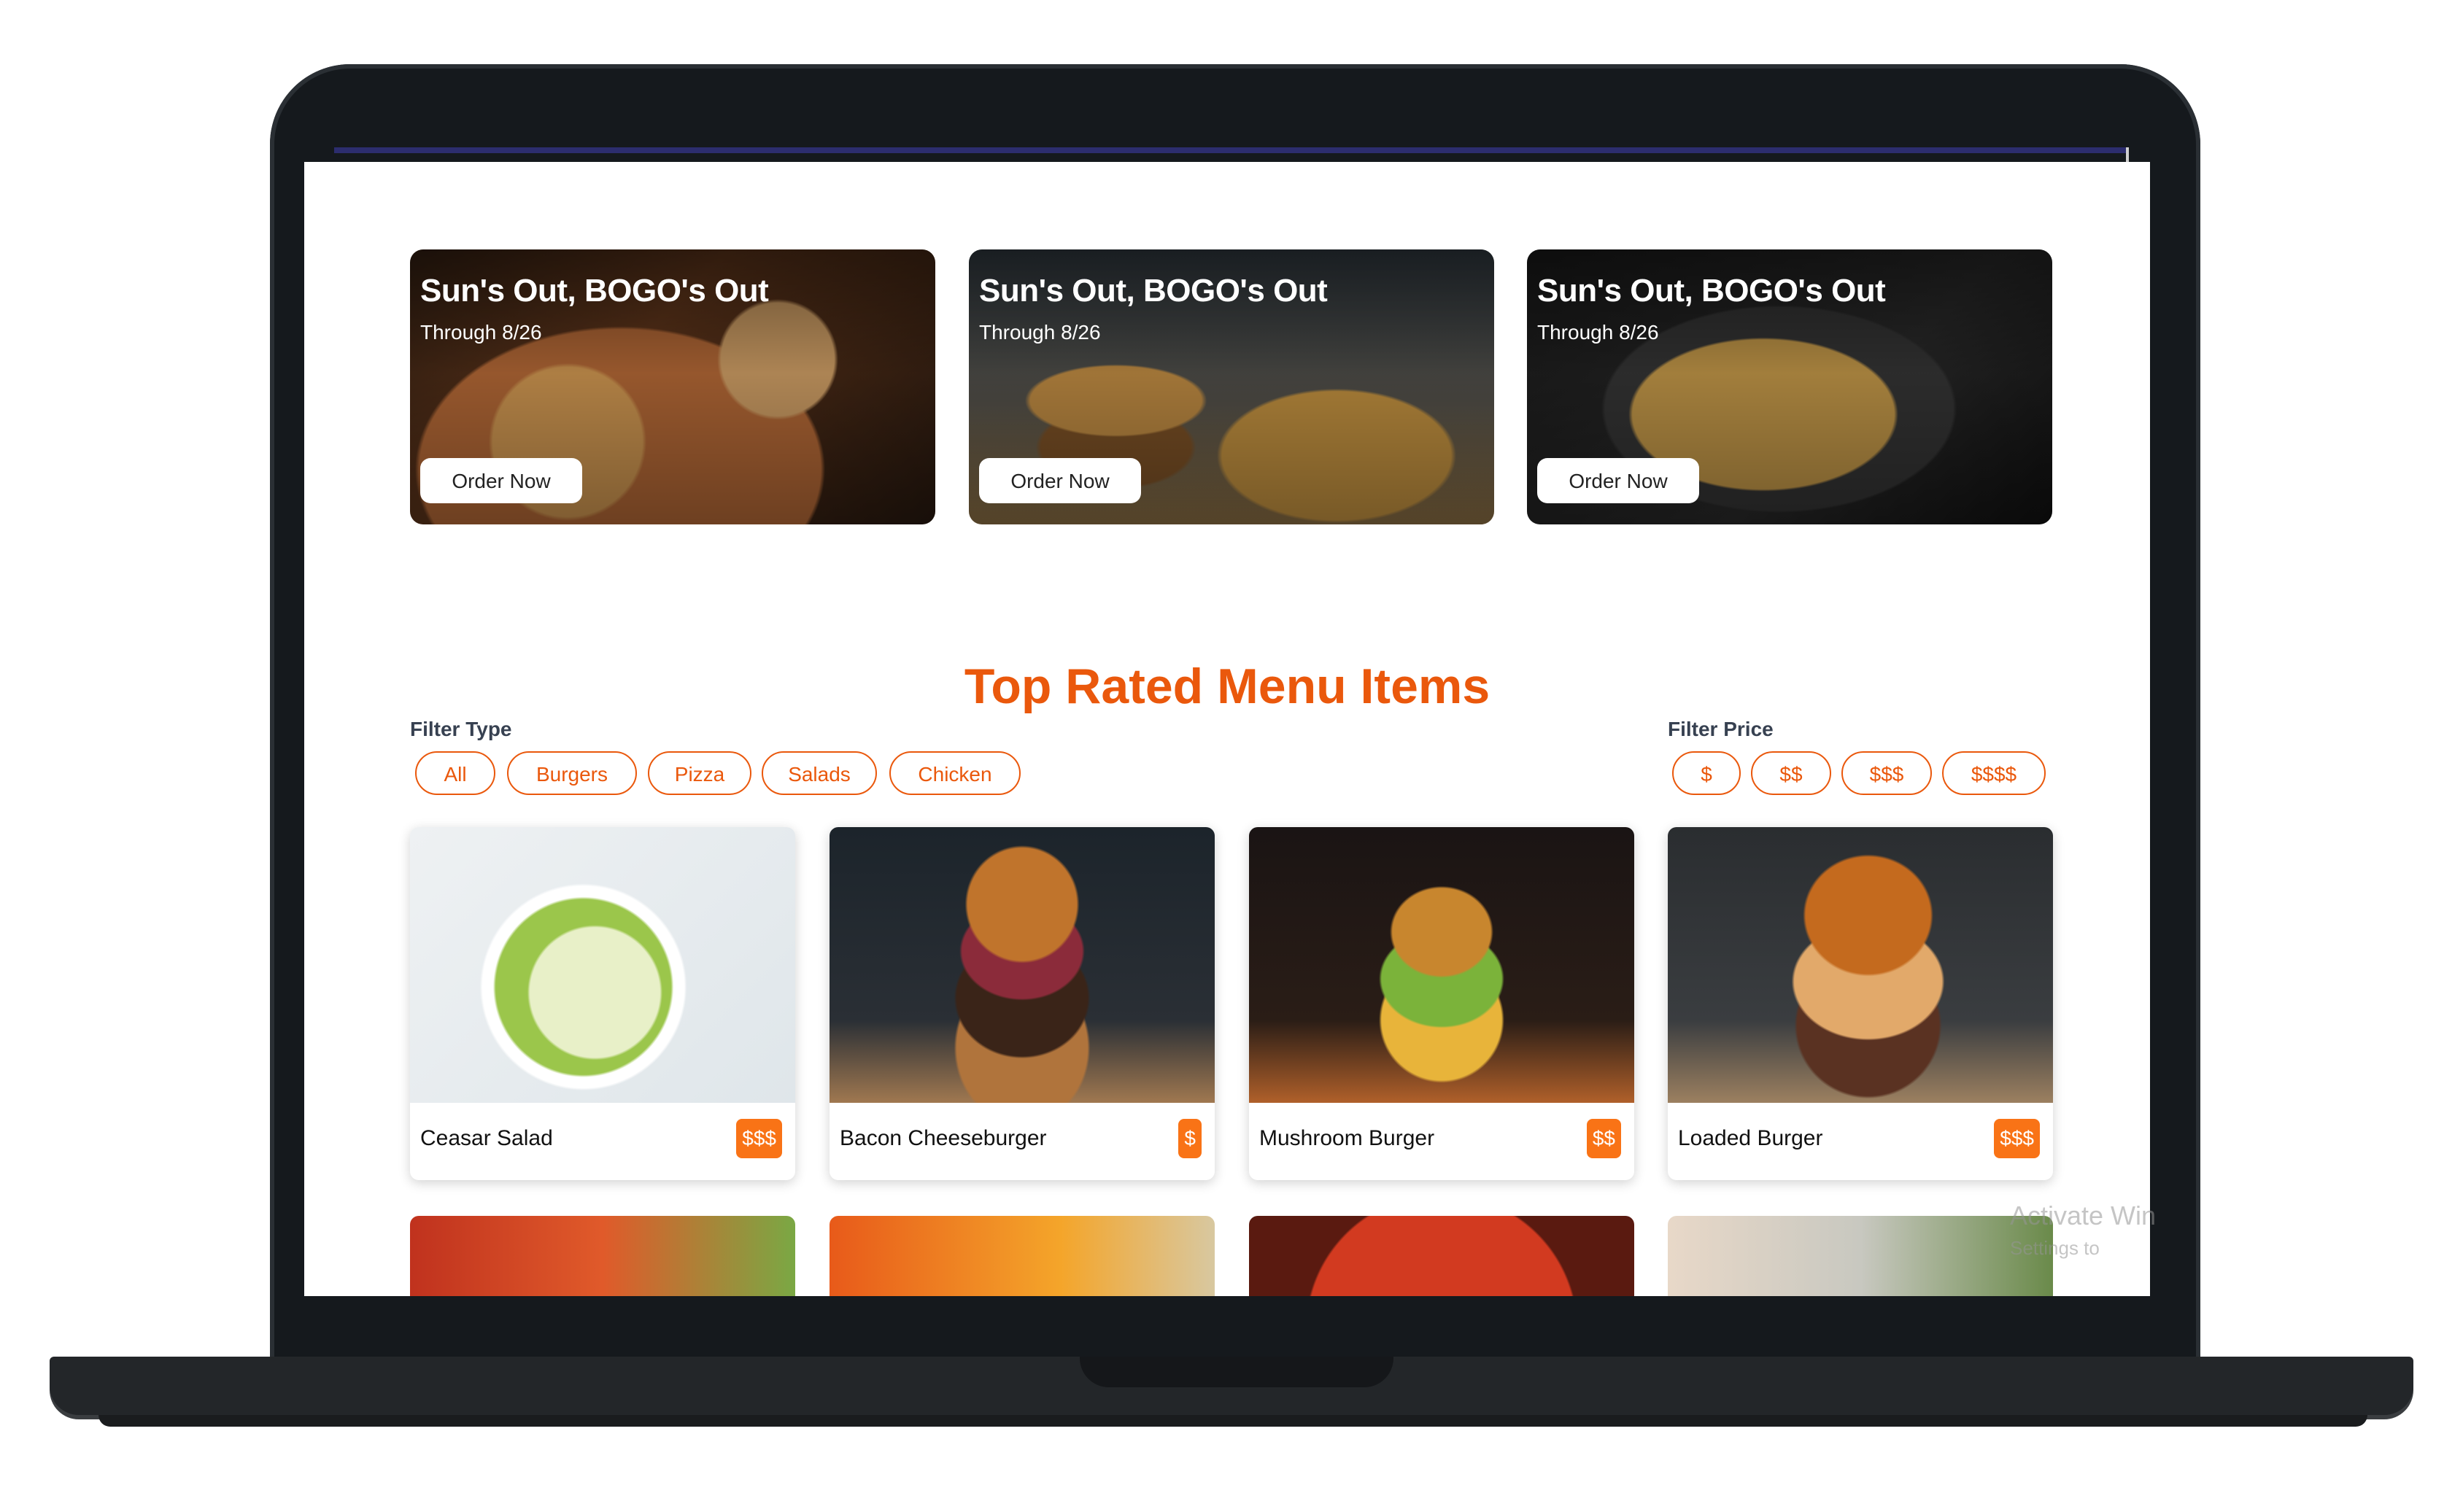  Describe the element at coordinates (461, 729) in the screenshot. I see `filter-type-label: Filter Type` at that location.